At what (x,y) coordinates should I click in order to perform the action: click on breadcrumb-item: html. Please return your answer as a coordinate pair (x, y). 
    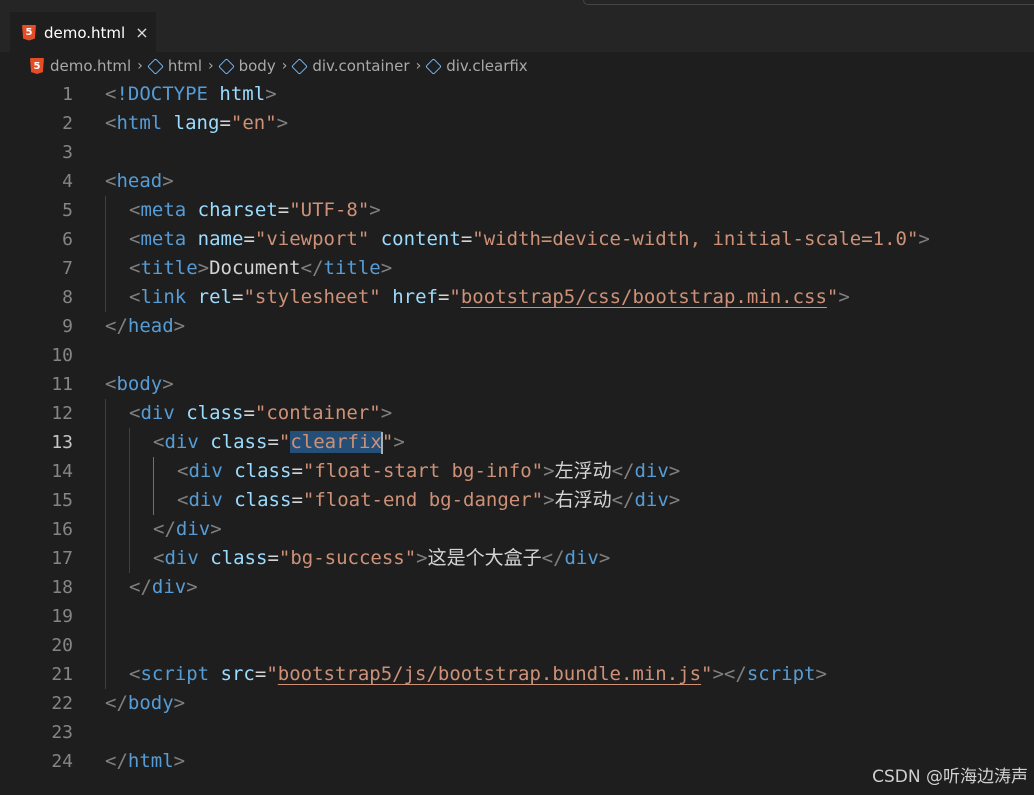
    Looking at the image, I should click on (174, 66).